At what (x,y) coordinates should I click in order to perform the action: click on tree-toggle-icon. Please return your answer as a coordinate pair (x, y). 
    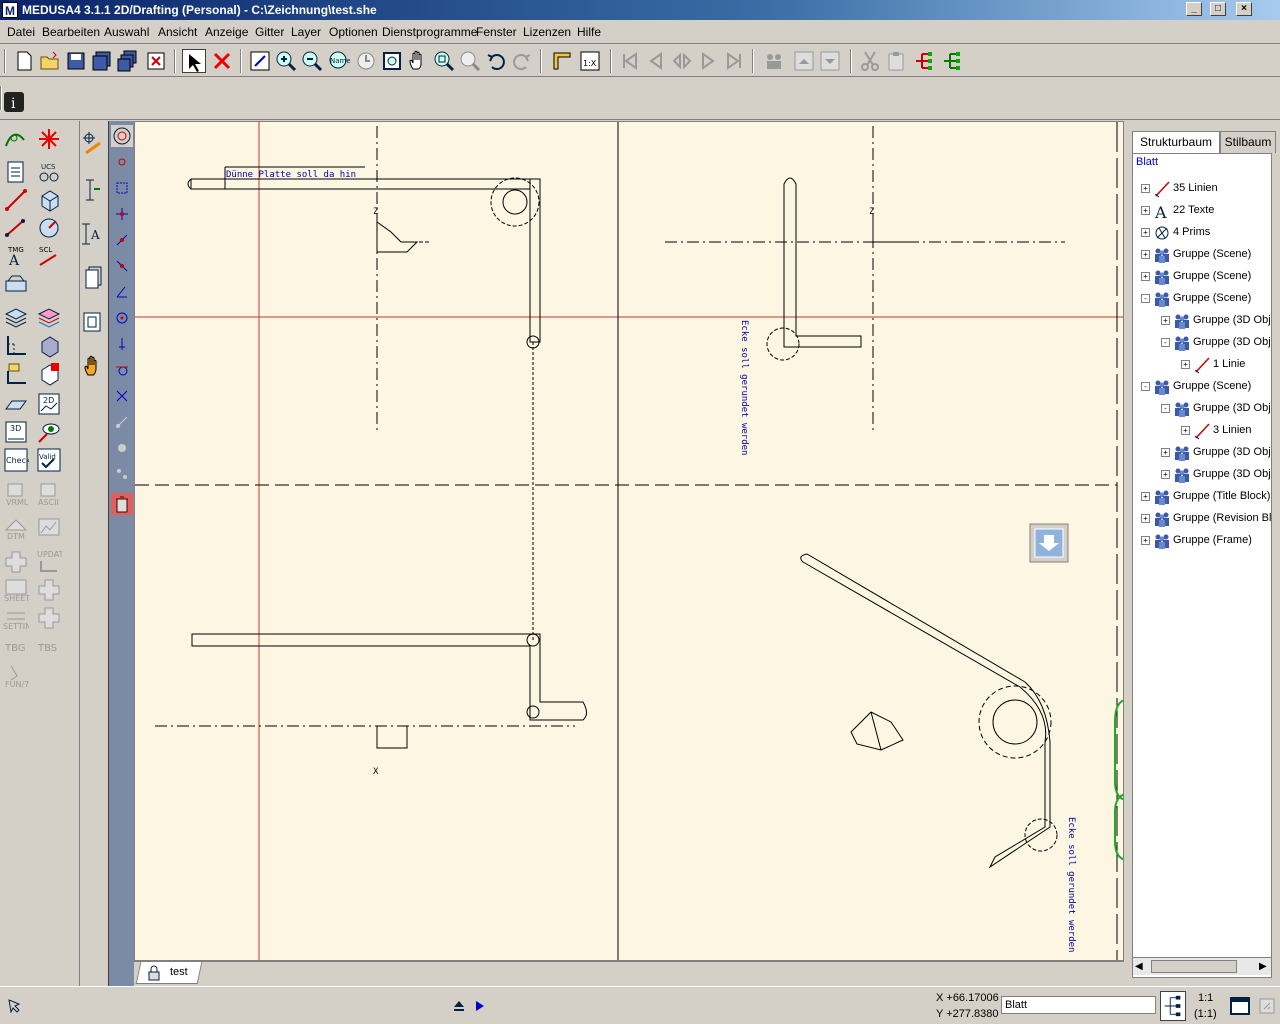
    Looking at the image, I should click on (1173, 1006).